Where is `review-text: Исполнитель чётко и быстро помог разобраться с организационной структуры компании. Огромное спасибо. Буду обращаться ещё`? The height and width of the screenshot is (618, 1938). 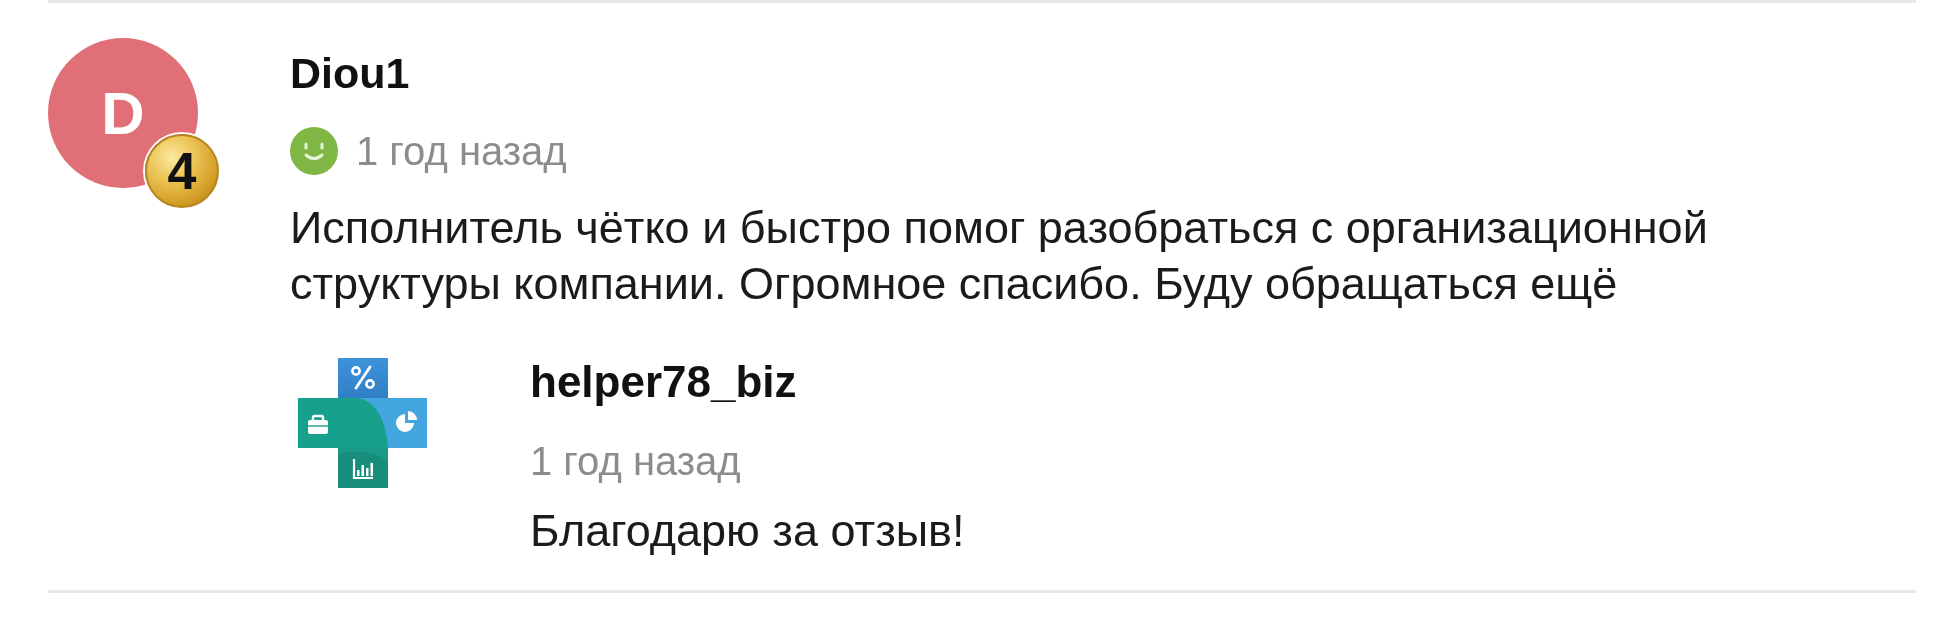
review-text: Исполнитель чётко и быстро помог разобраться с организационной структуры компании. Огромное спасибо. Буду обращаться ещё is located at coordinates (999, 256).